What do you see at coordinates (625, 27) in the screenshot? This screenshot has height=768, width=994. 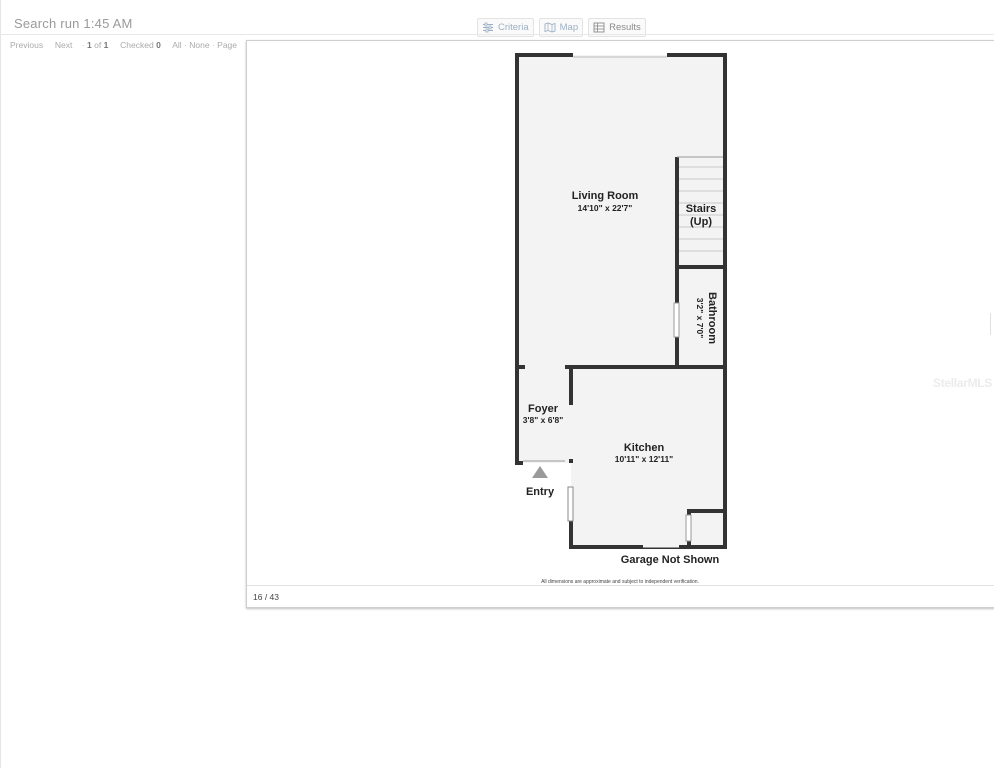 I see `tab-results-label: Results` at bounding box center [625, 27].